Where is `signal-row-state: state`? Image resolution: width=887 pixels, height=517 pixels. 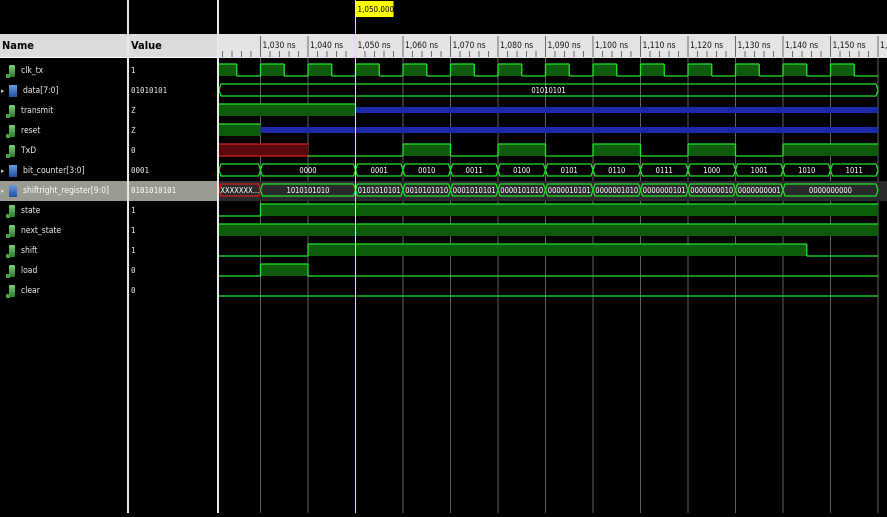 signal-row-state: state is located at coordinates (63, 211).